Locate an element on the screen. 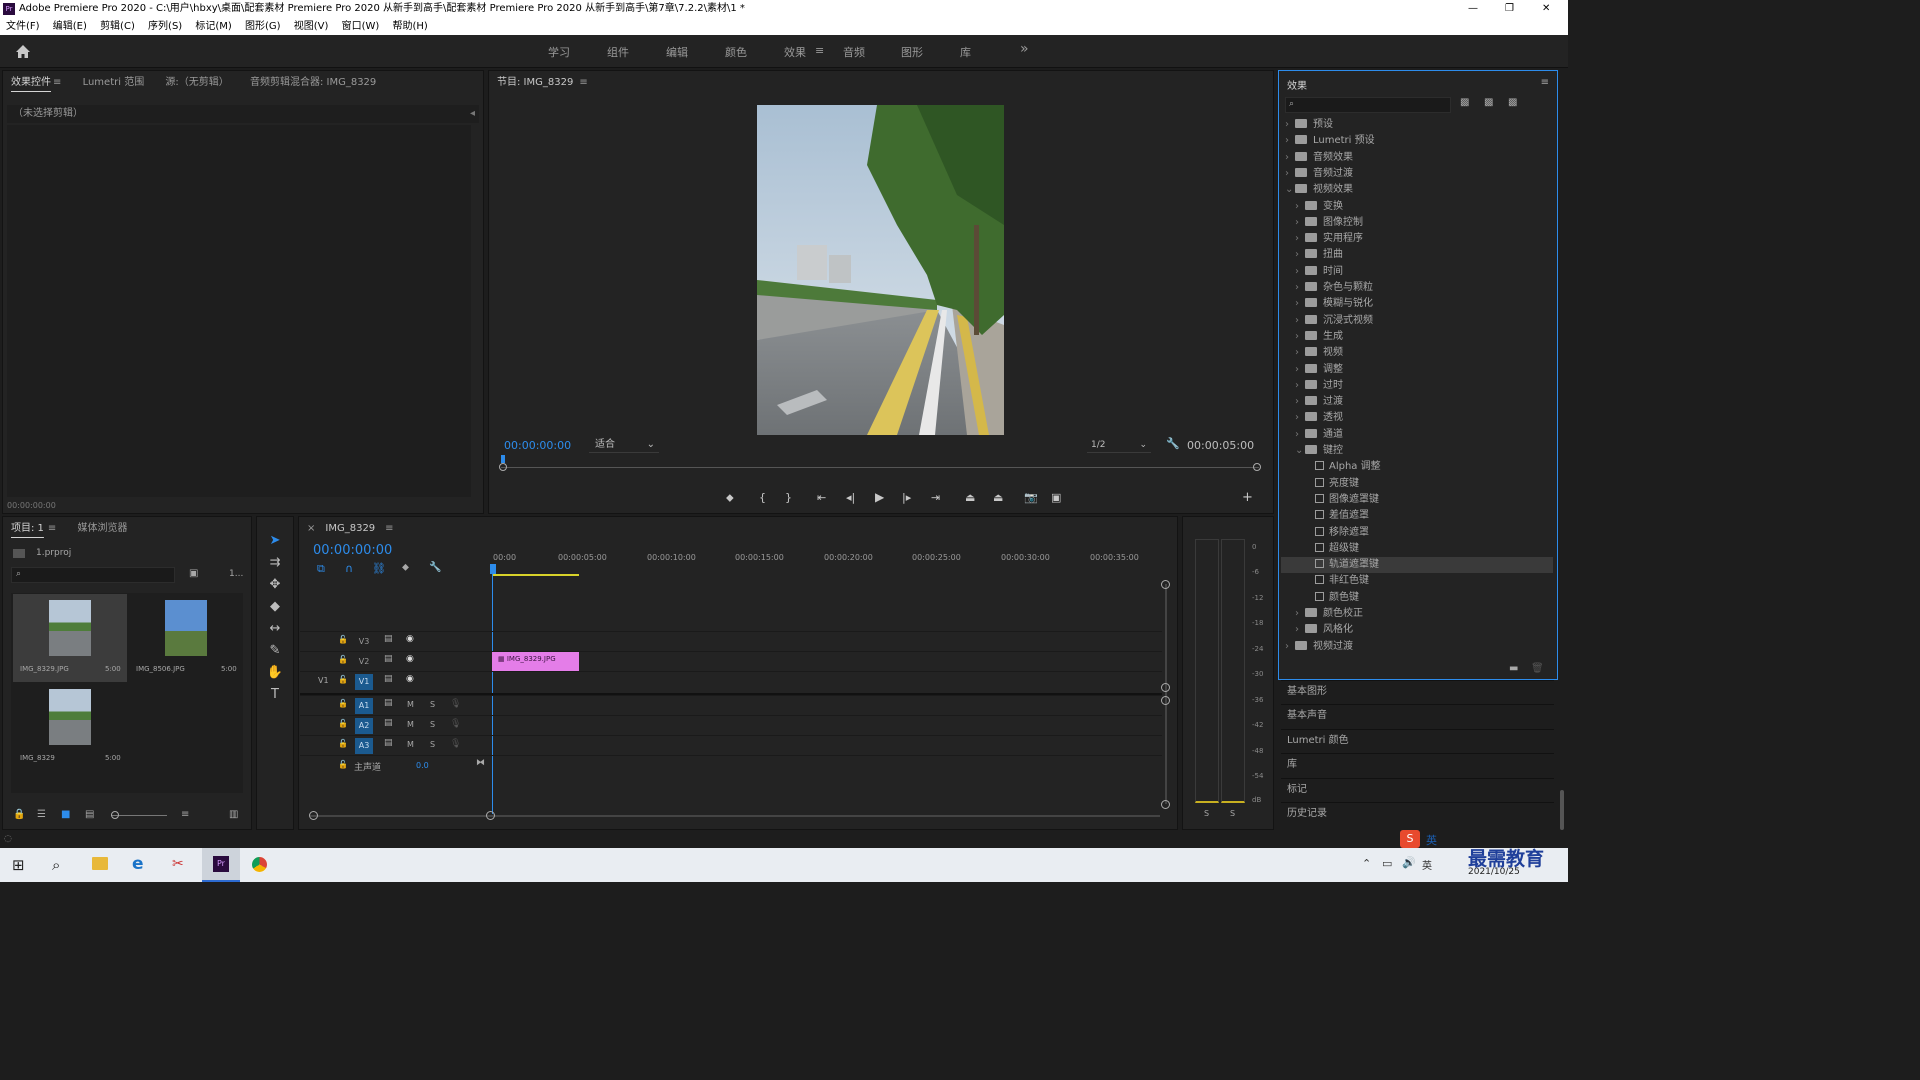 The image size is (1920, 1080). snap-icon: ∩ is located at coordinates (349, 568).